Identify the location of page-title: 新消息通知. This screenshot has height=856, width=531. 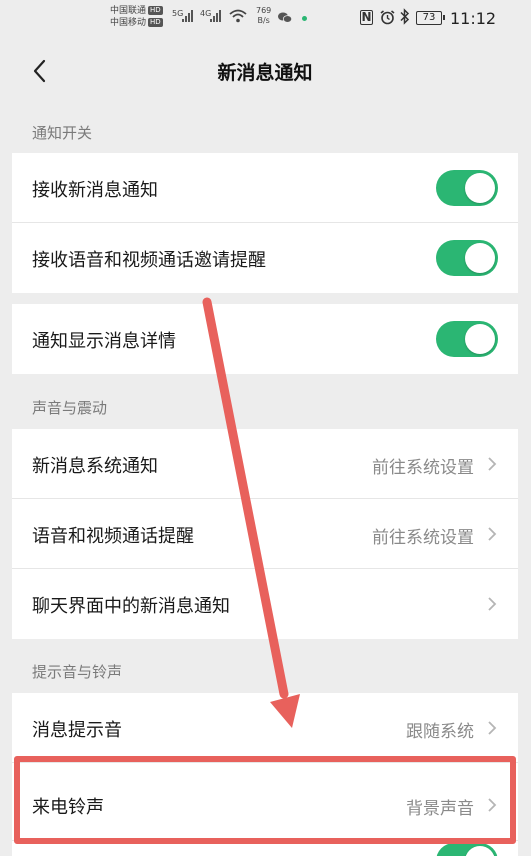
(265, 73).